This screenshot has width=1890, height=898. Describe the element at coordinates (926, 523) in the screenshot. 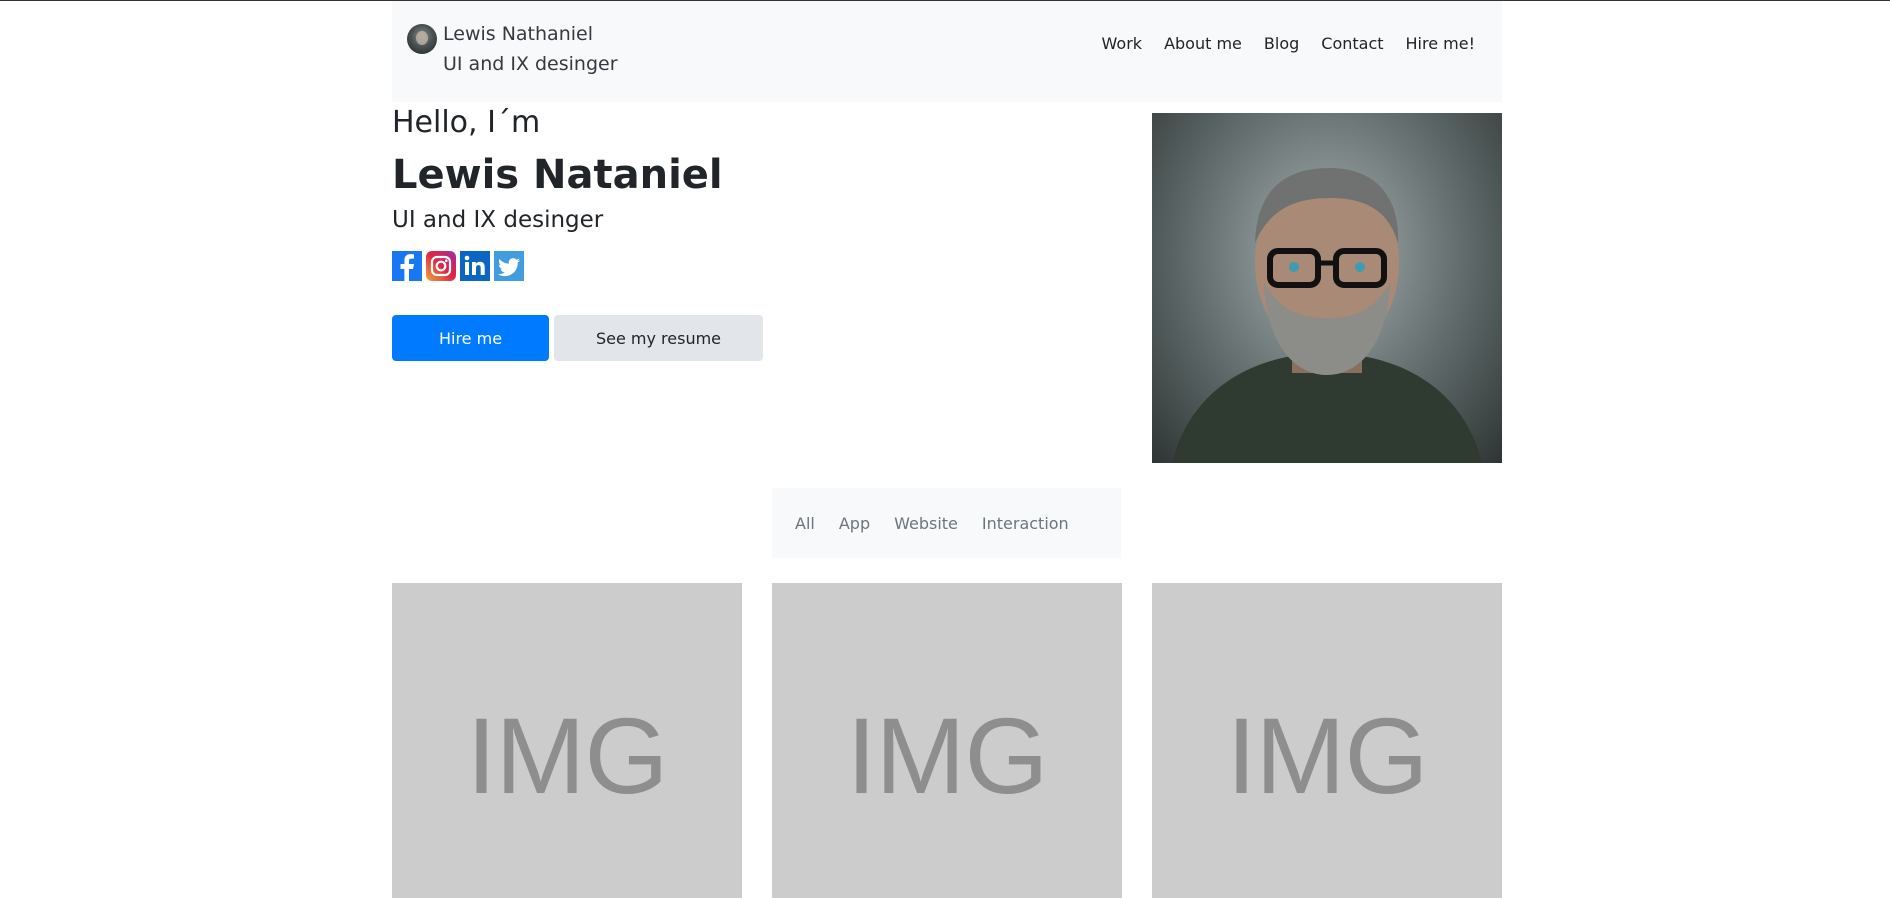

I see `filter-website: Website` at that location.